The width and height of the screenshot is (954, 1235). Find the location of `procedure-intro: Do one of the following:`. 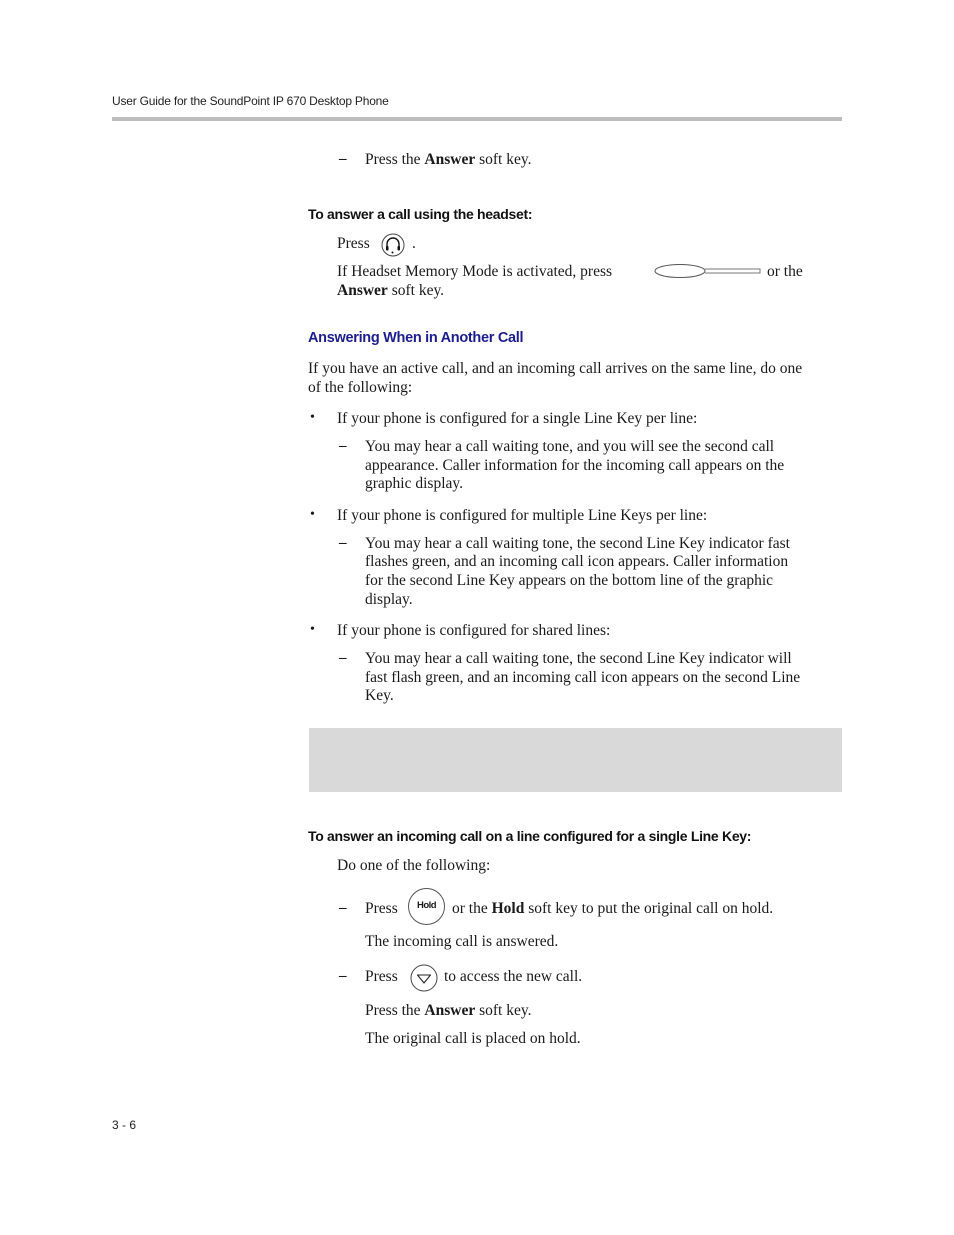

procedure-intro: Do one of the following: is located at coordinates (414, 865).